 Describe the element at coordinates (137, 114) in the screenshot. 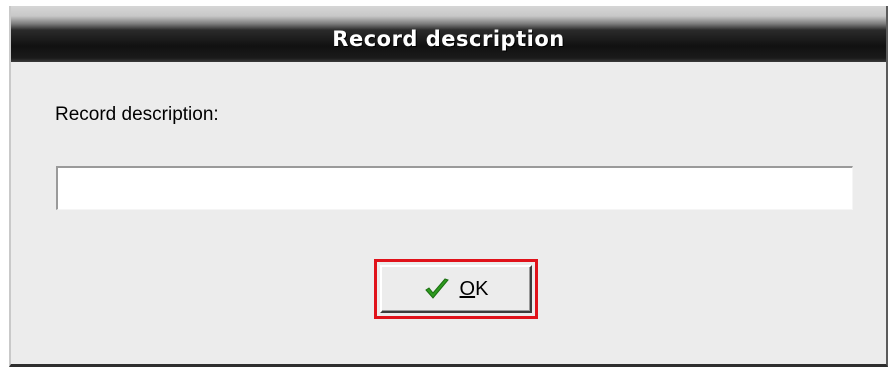

I see `record-description-label: Record description:` at that location.